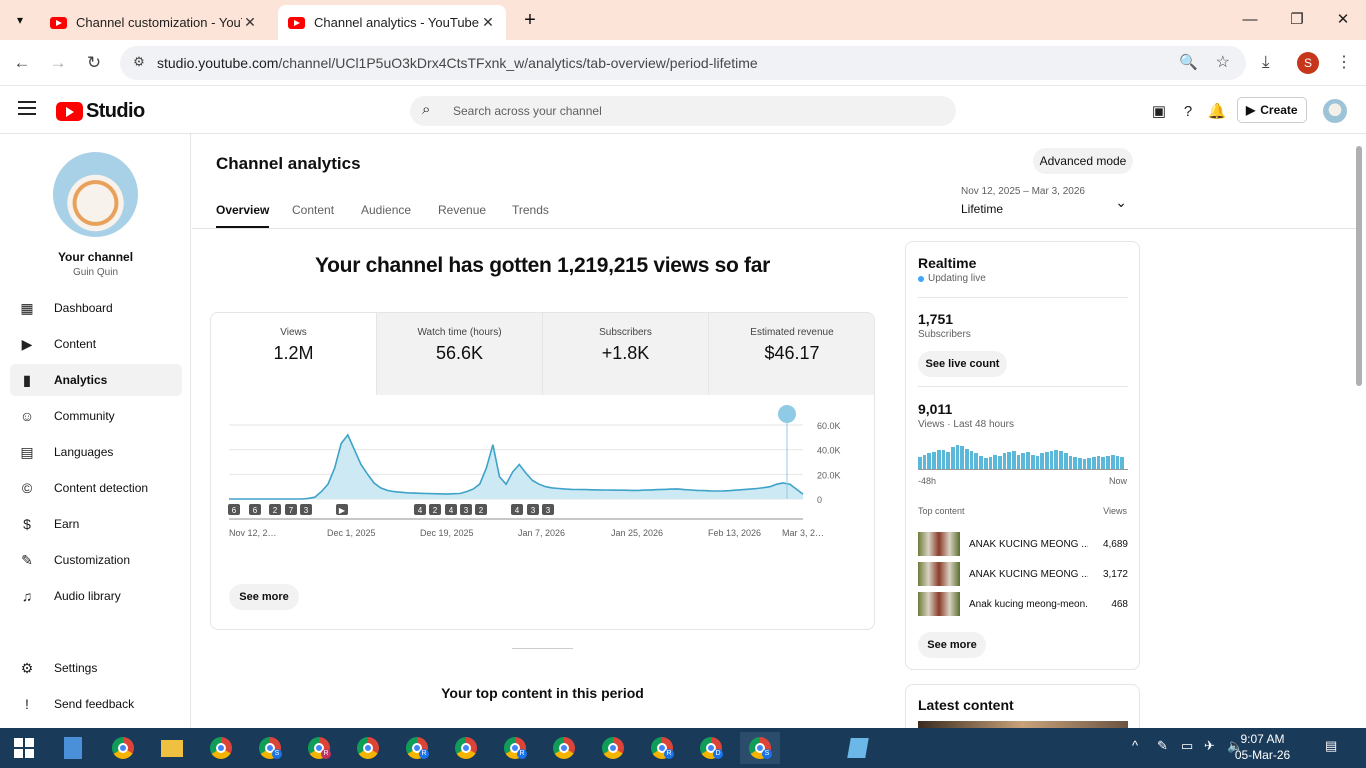 This screenshot has height=768, width=1366. What do you see at coordinates (96, 344) in the screenshot?
I see `sidebar-item-content: ▶ Content` at bounding box center [96, 344].